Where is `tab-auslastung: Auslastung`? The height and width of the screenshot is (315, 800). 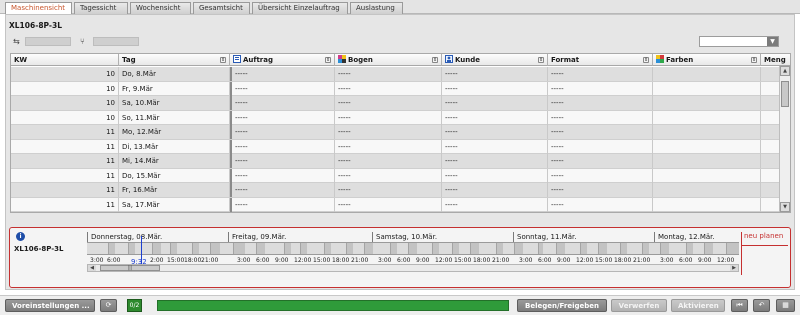
tab-auslastung: Auslastung is located at coordinates (376, 8).